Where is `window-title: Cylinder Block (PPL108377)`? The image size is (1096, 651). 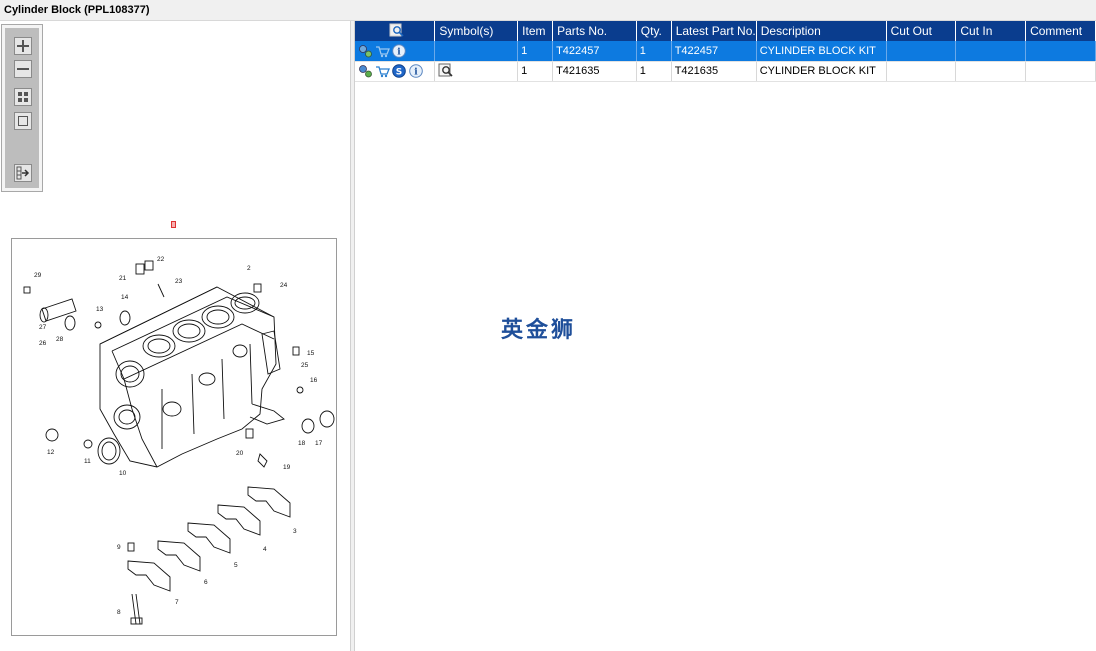 window-title: Cylinder Block (PPL108377) is located at coordinates (77, 10).